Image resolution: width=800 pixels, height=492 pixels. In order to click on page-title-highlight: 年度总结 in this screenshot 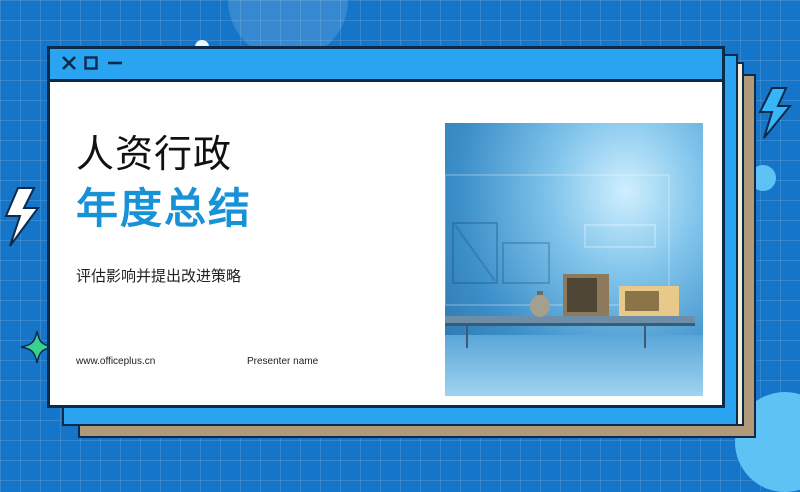, I will do `click(164, 208)`.